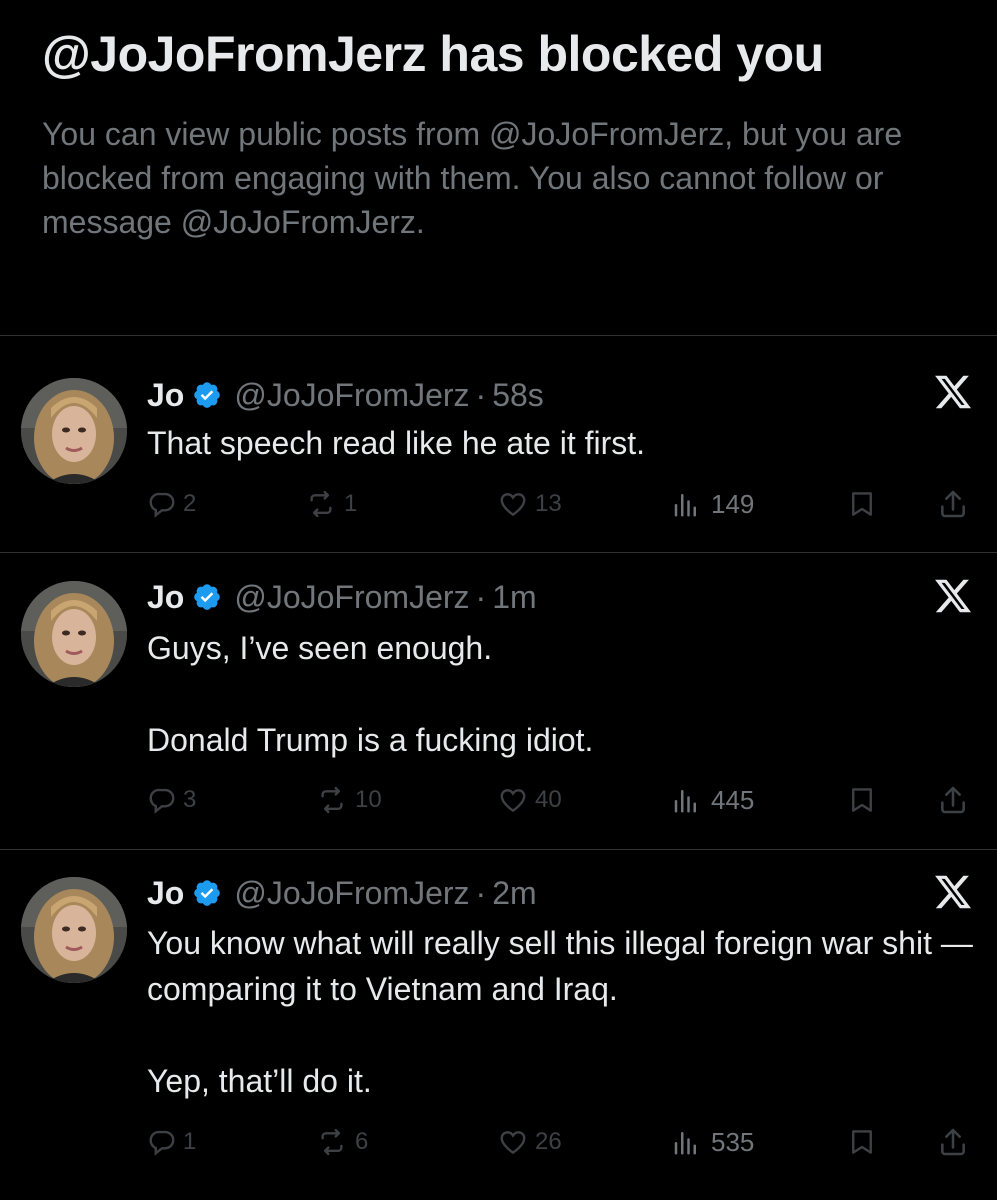  Describe the element at coordinates (362, 1141) in the screenshot. I see `repost-count: 6` at that location.